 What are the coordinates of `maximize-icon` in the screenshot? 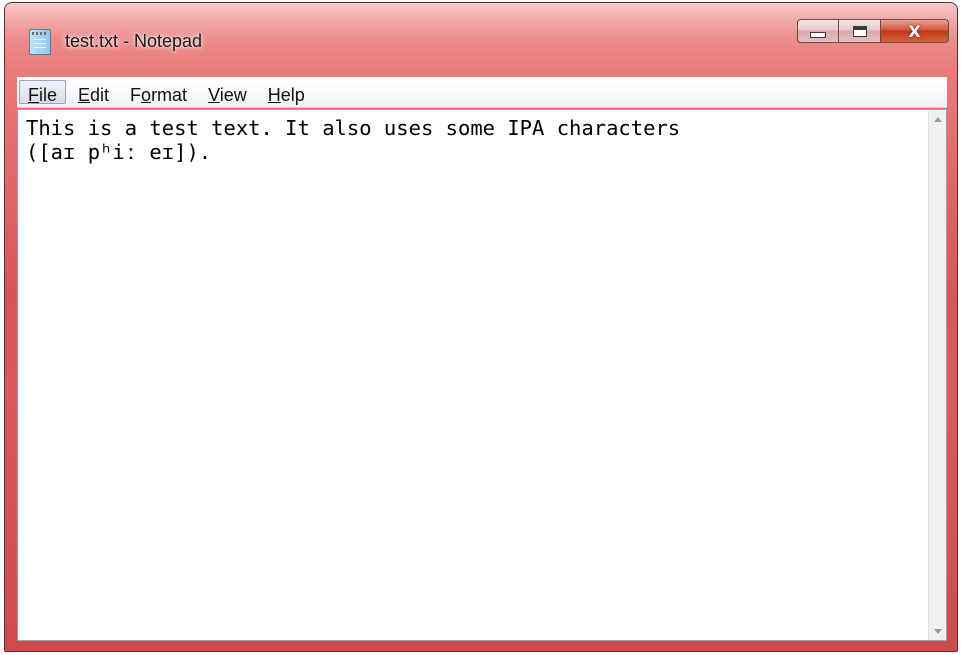 It's located at (859, 31).